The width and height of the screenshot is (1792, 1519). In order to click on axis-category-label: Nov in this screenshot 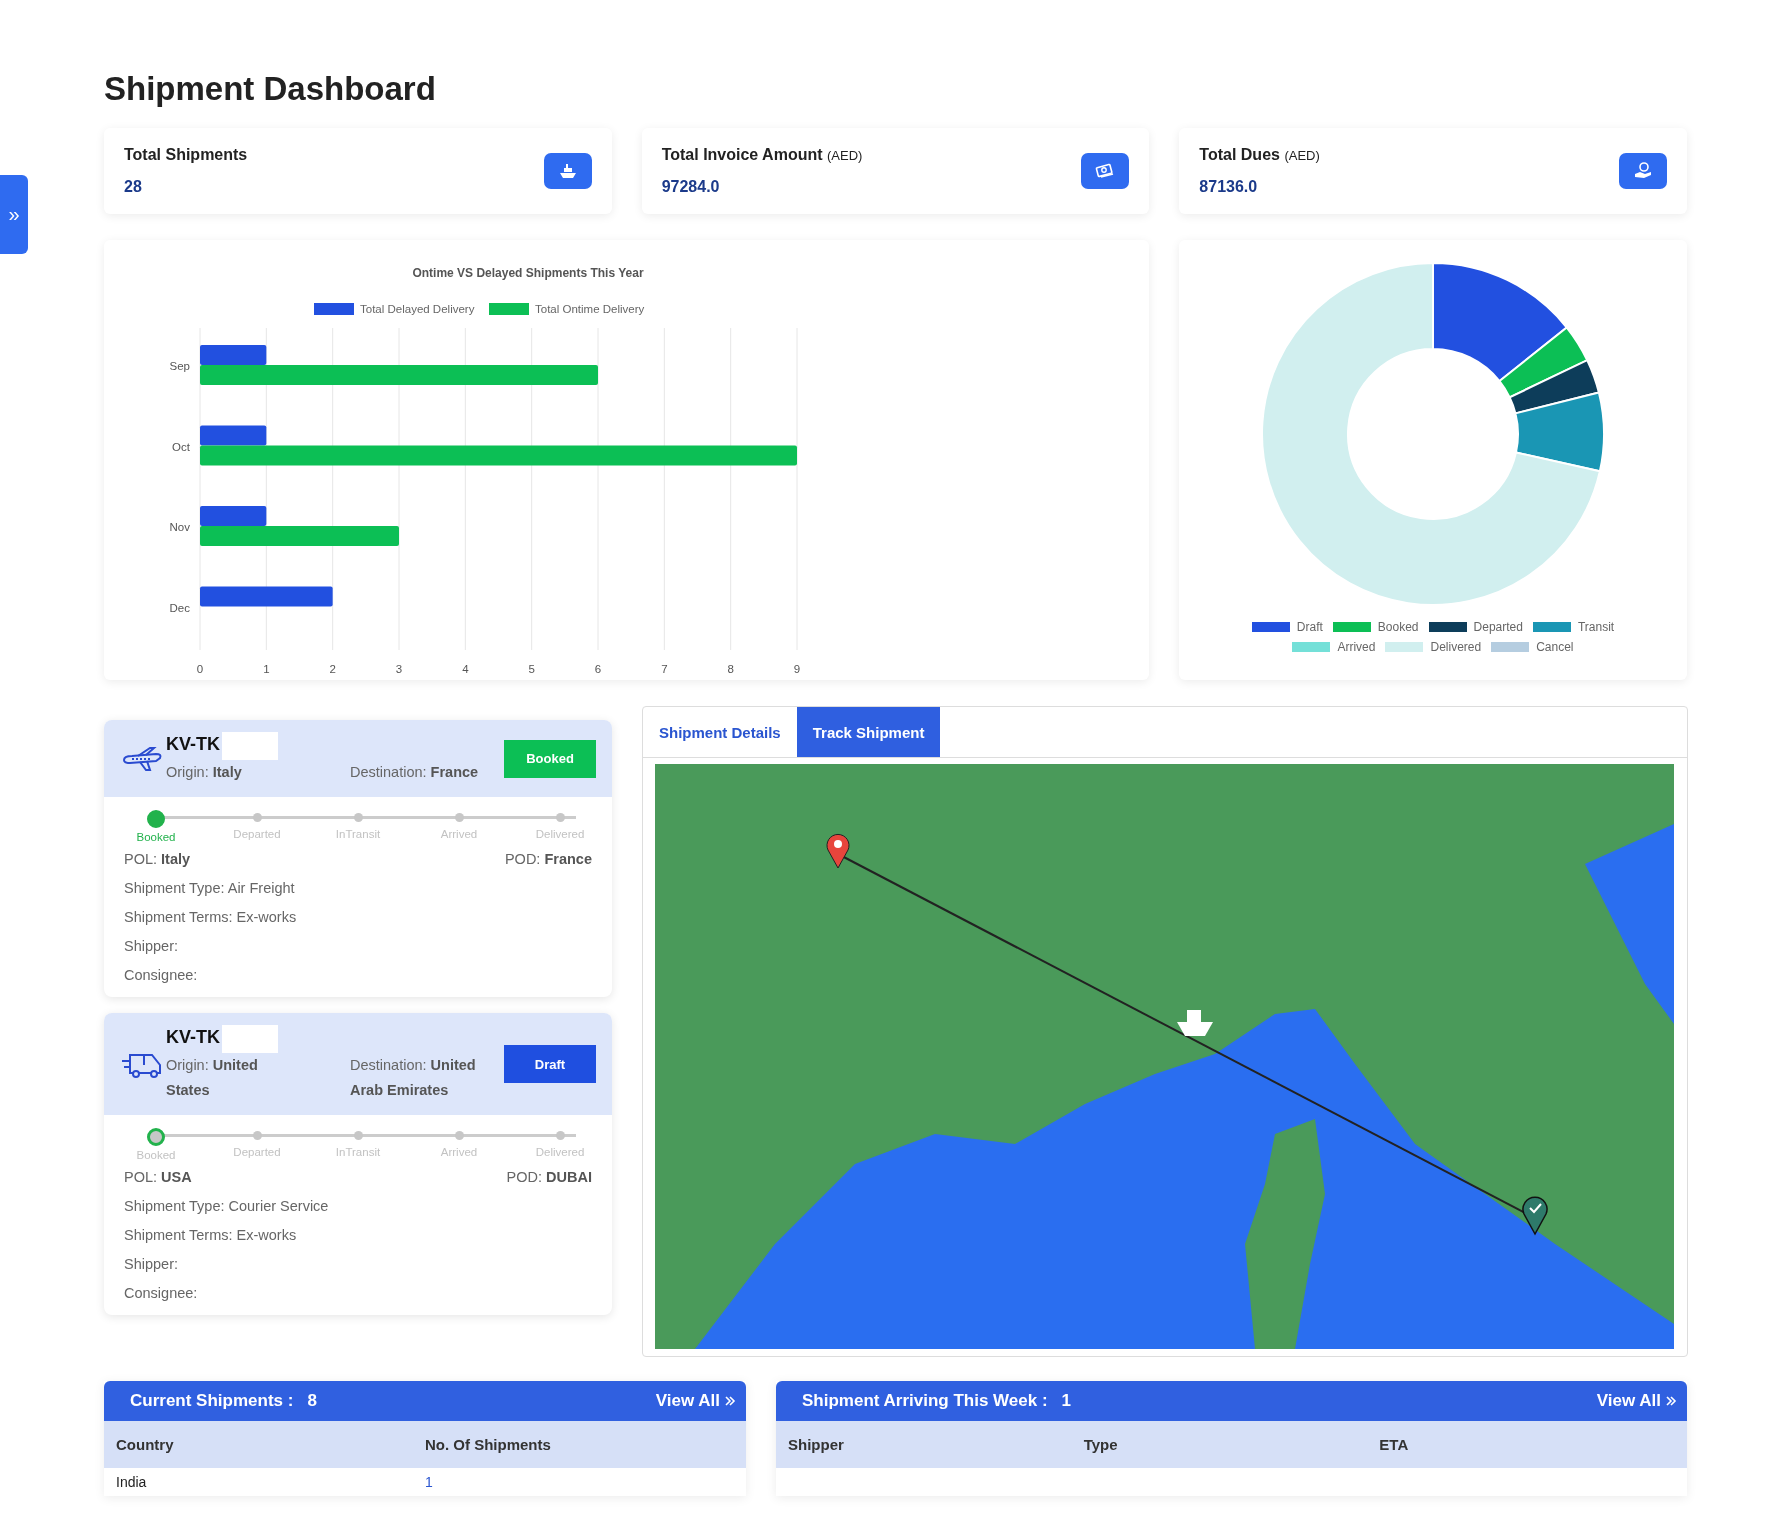, I will do `click(179, 527)`.